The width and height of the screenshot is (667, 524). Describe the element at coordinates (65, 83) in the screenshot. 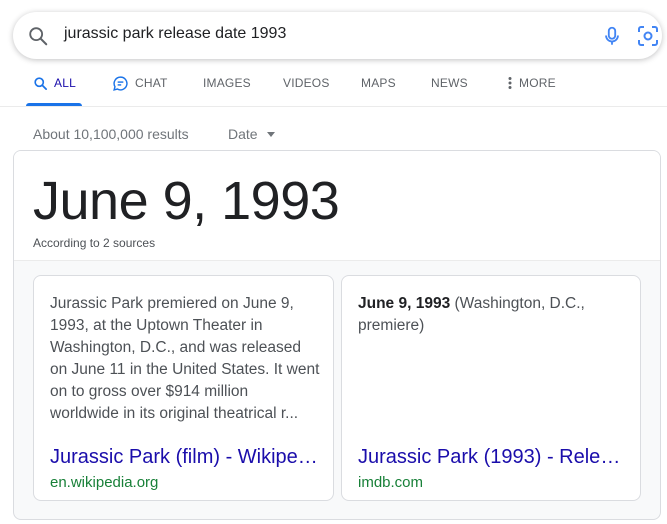

I see `tab-label: ALL` at that location.